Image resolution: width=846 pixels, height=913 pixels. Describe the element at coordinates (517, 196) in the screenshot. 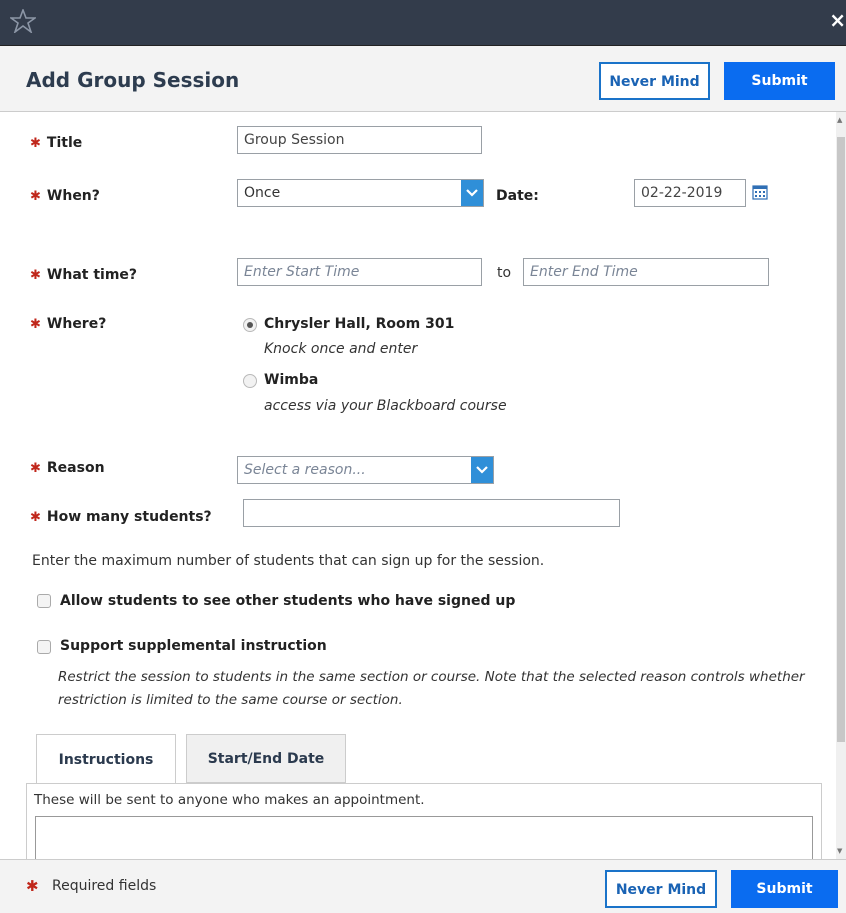

I see `date-label: Date:` at that location.